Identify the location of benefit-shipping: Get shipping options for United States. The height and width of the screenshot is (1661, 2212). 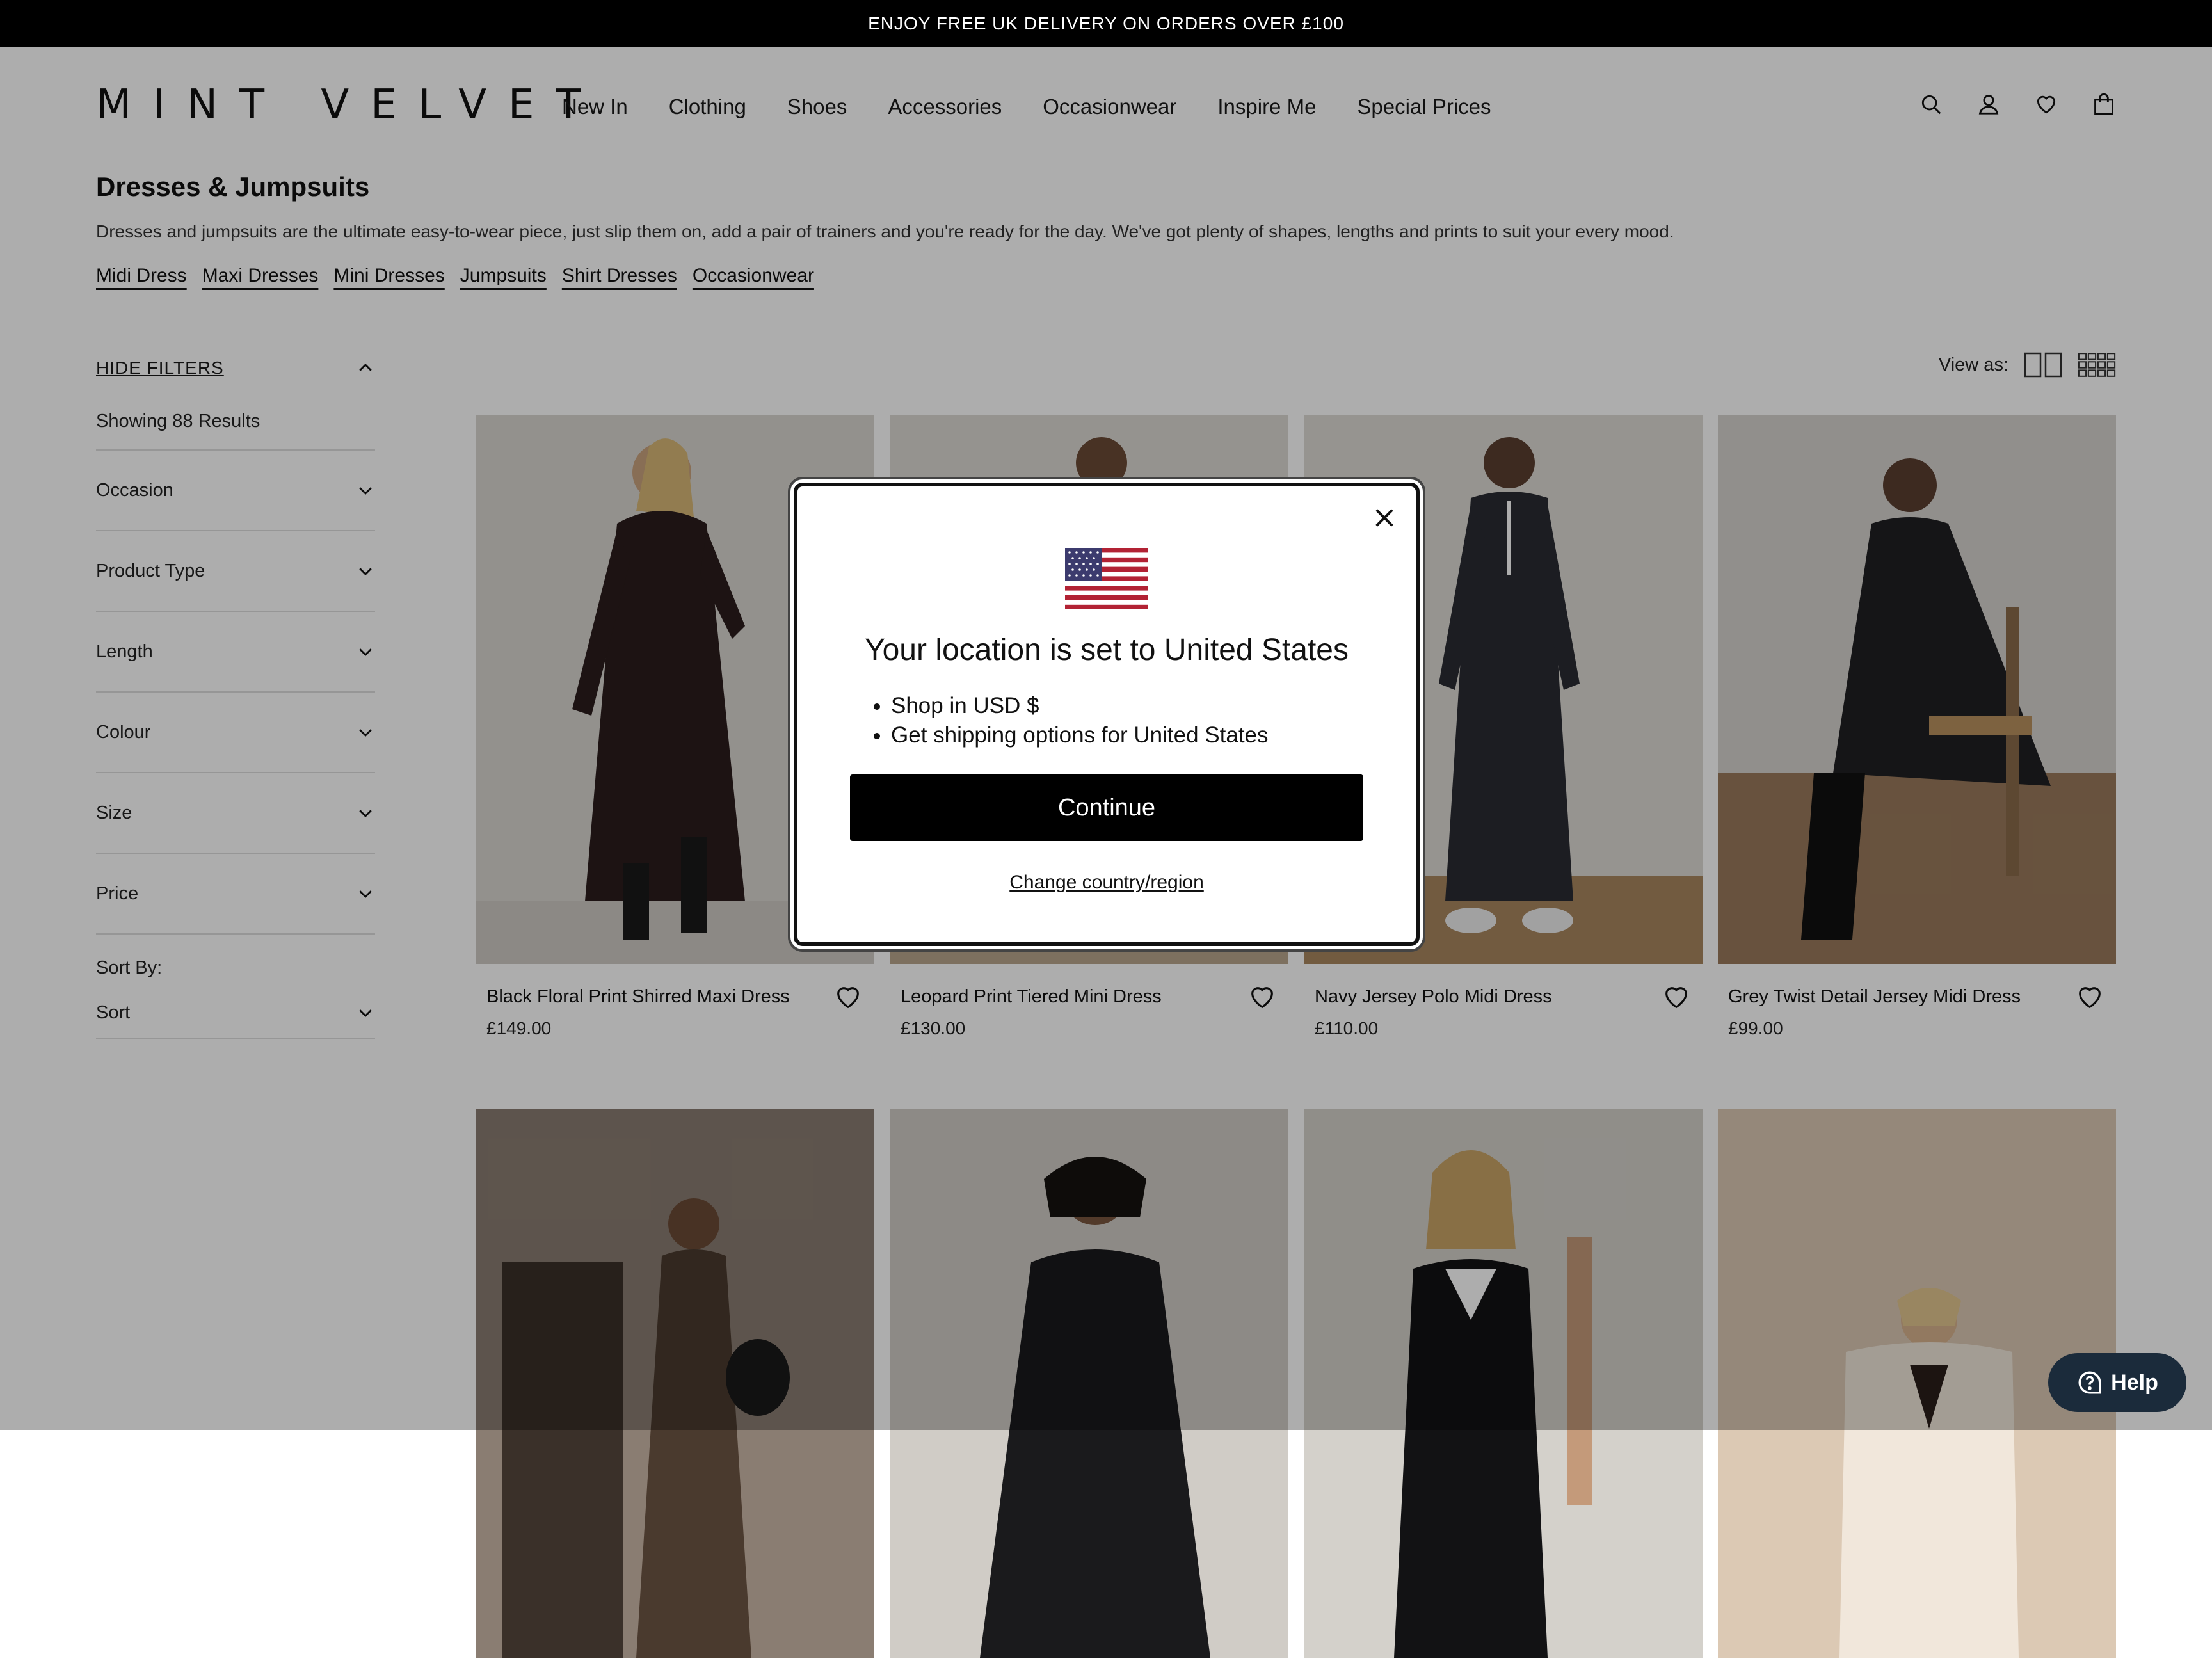
(1080, 735).